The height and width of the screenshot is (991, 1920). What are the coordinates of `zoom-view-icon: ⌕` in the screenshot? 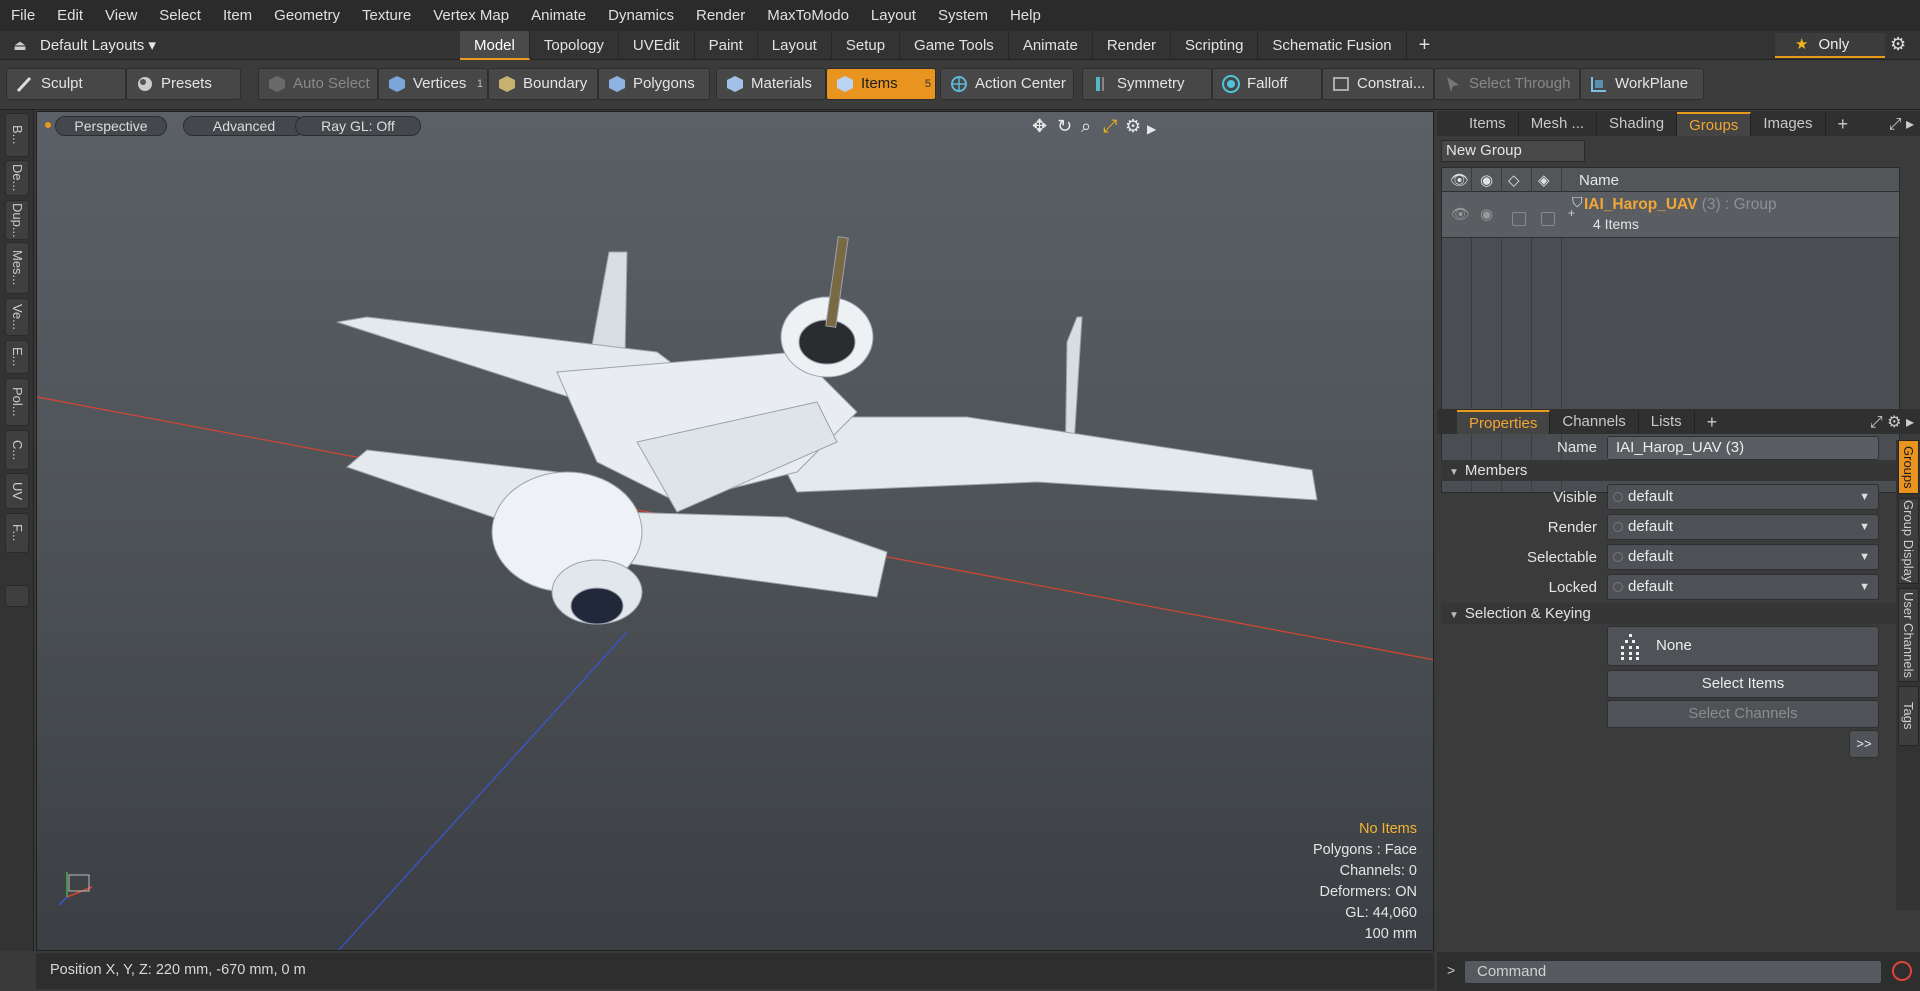 It's located at (1086, 126).